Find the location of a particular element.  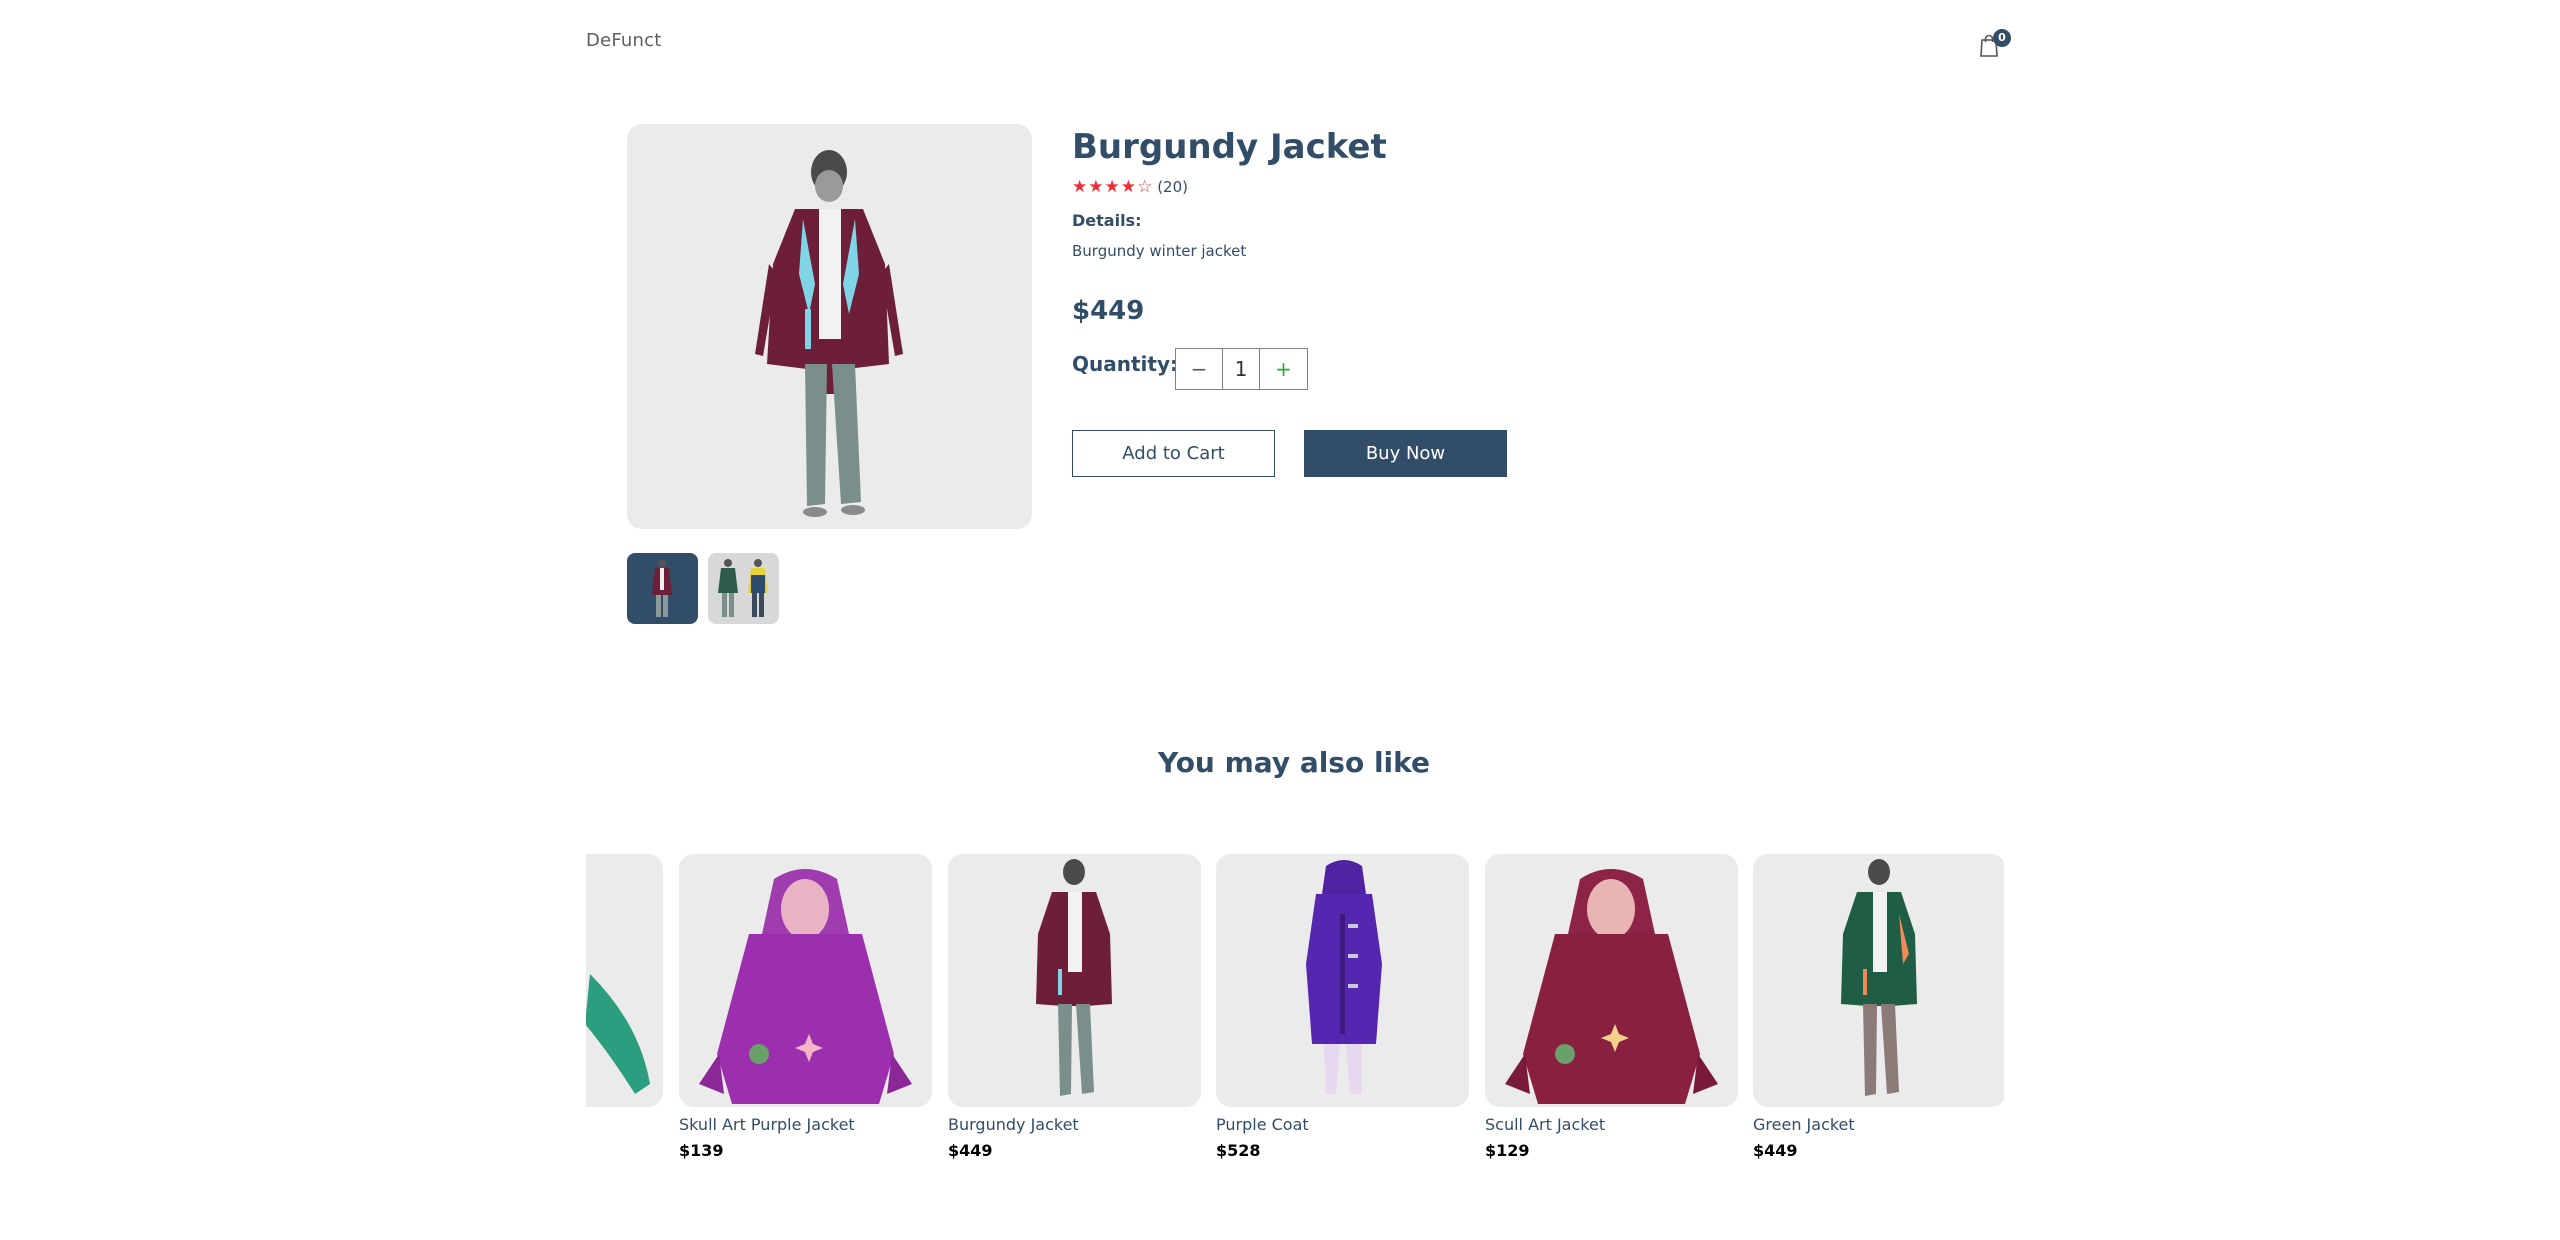

rating-stars: ★★★★☆ (20) is located at coordinates (1130, 187).